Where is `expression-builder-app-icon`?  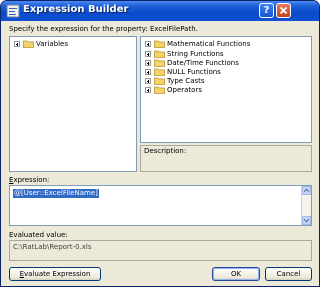
expression-builder-app-icon is located at coordinates (13, 11).